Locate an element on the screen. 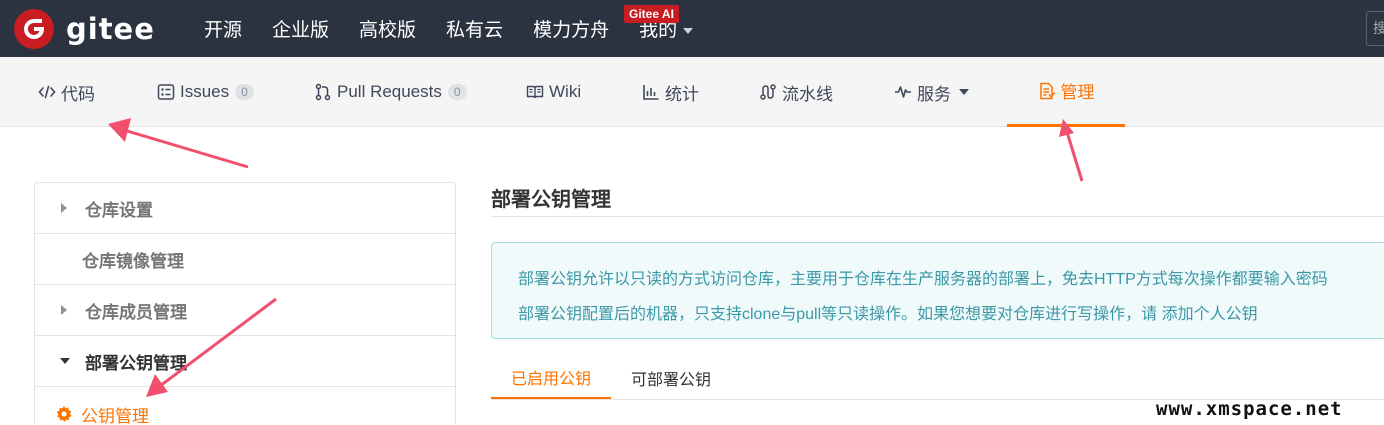  add-personal-key-link: 添加个人公钥 is located at coordinates (1210, 314).